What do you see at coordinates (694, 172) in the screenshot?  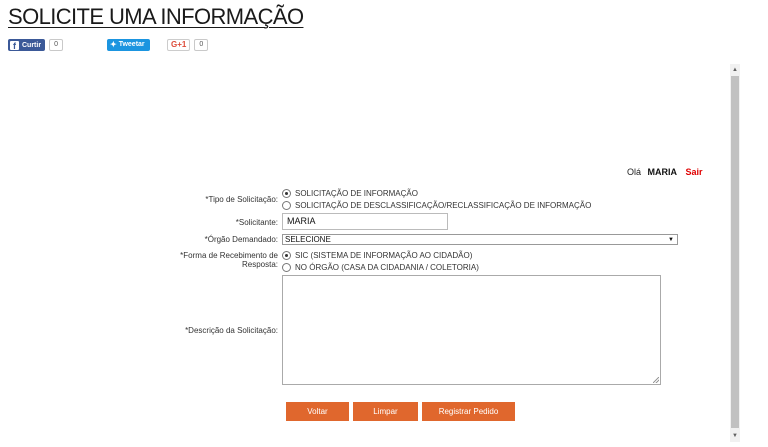 I see `logout-link: Sair` at bounding box center [694, 172].